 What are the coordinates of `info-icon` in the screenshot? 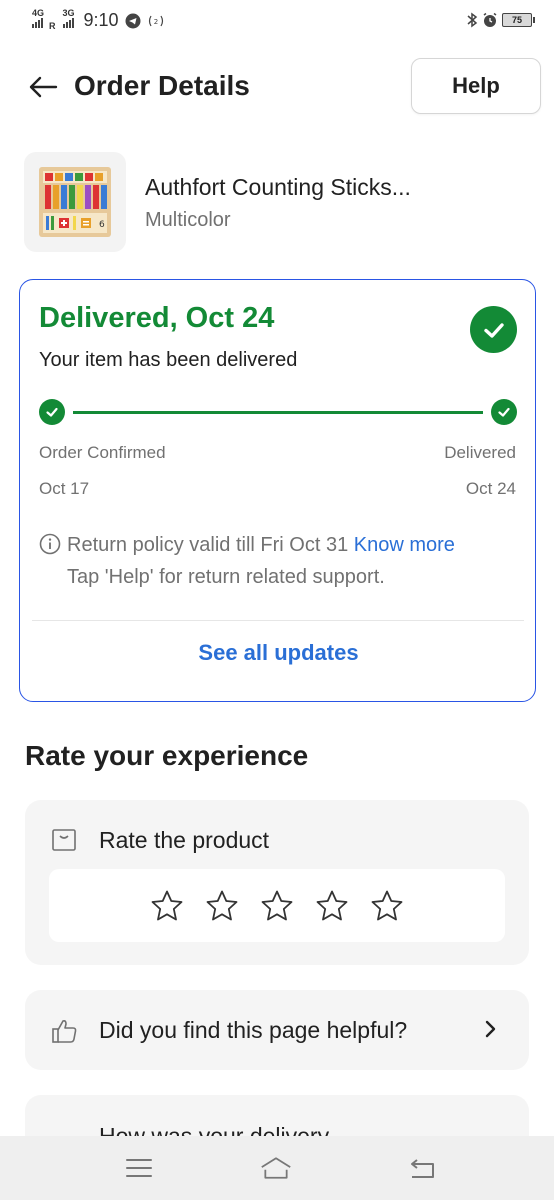 It's located at (50, 544).